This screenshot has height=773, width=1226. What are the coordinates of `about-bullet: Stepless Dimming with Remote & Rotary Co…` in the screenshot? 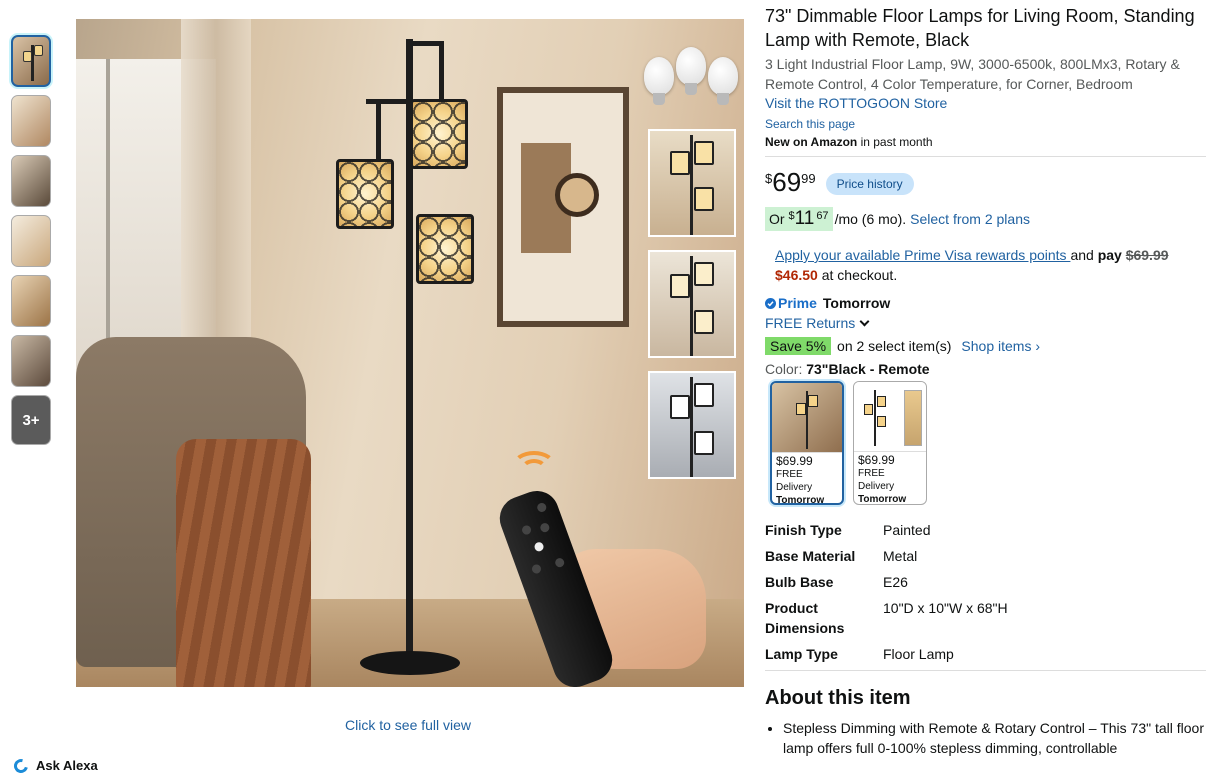 It's located at (994, 738).